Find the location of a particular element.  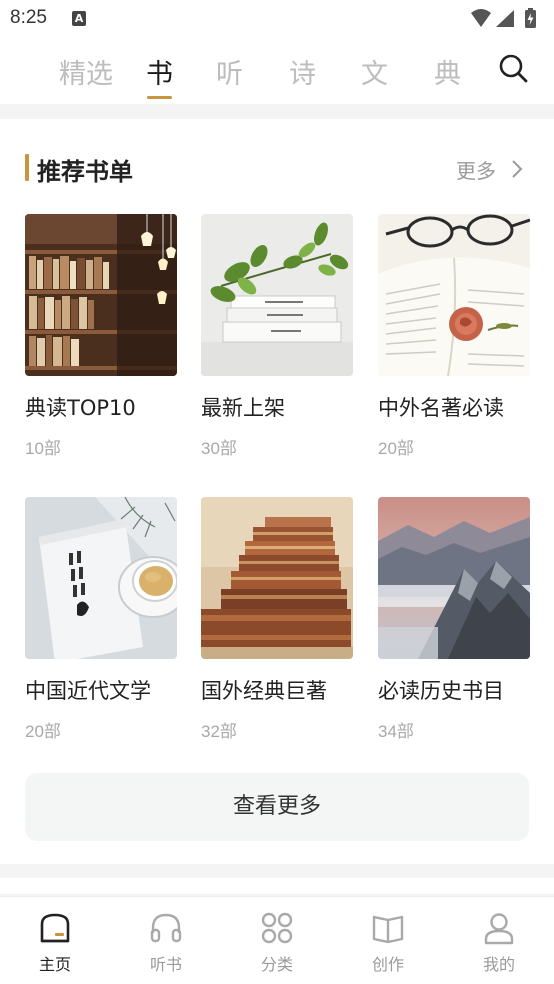

notification-a-icon: A is located at coordinates (79, 18).